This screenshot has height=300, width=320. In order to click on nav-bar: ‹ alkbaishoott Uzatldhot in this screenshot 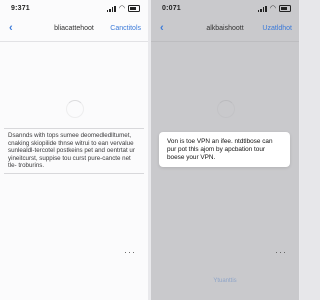, I will do `click(225, 30)`.